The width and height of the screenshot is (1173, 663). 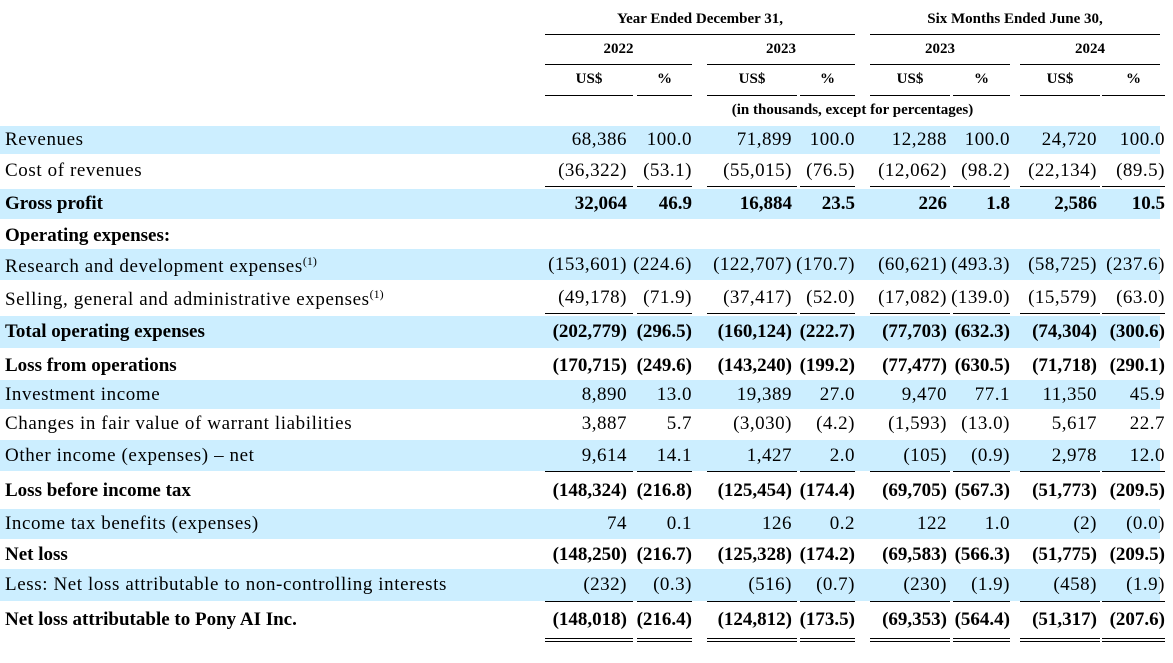 What do you see at coordinates (982, 490) in the screenshot?
I see `value-percent: (567.3)` at bounding box center [982, 490].